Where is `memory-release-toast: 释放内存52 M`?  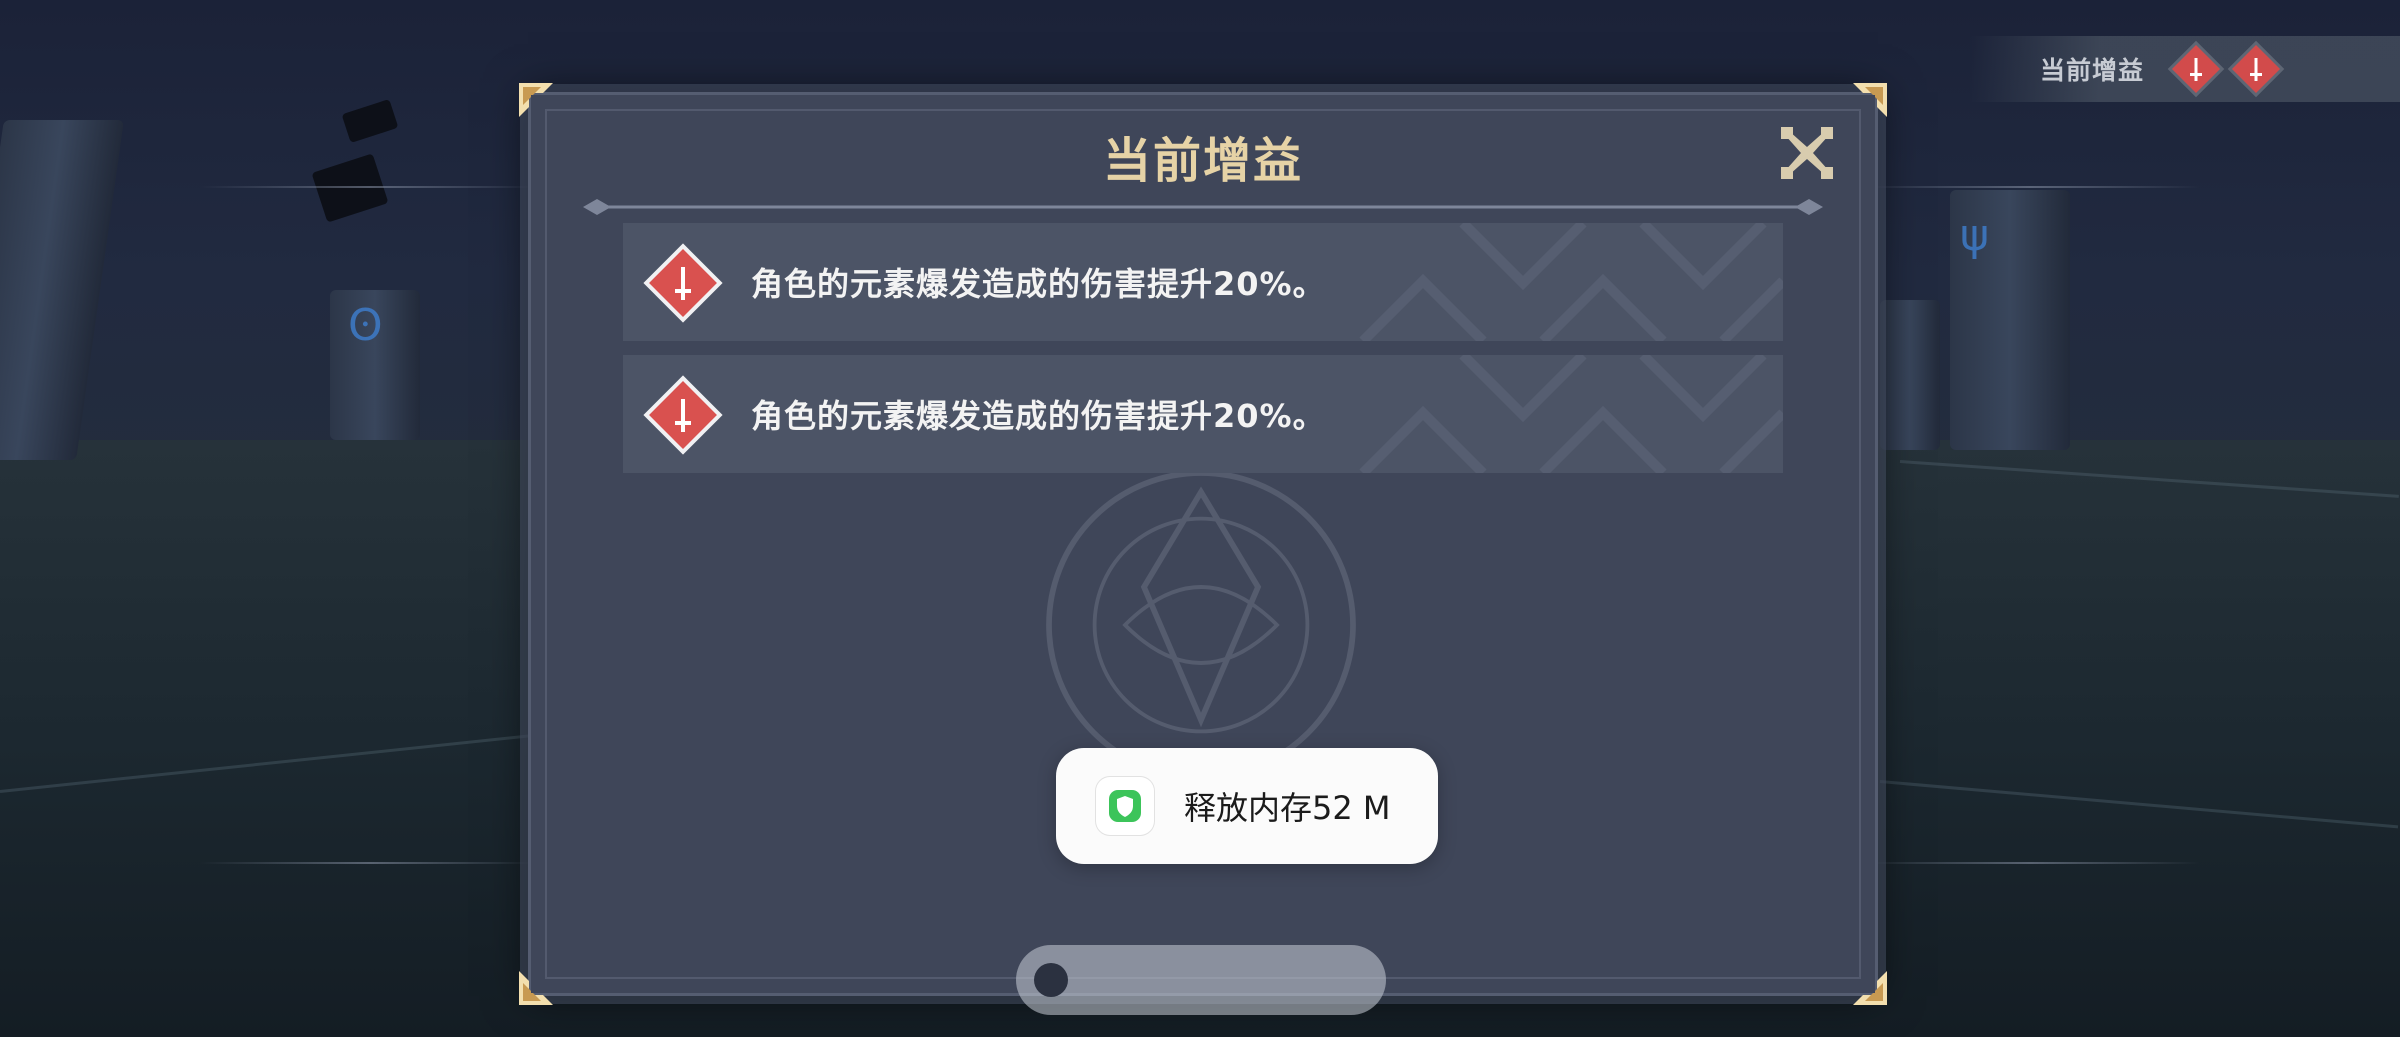 memory-release-toast: 释放内存52 M is located at coordinates (1247, 806).